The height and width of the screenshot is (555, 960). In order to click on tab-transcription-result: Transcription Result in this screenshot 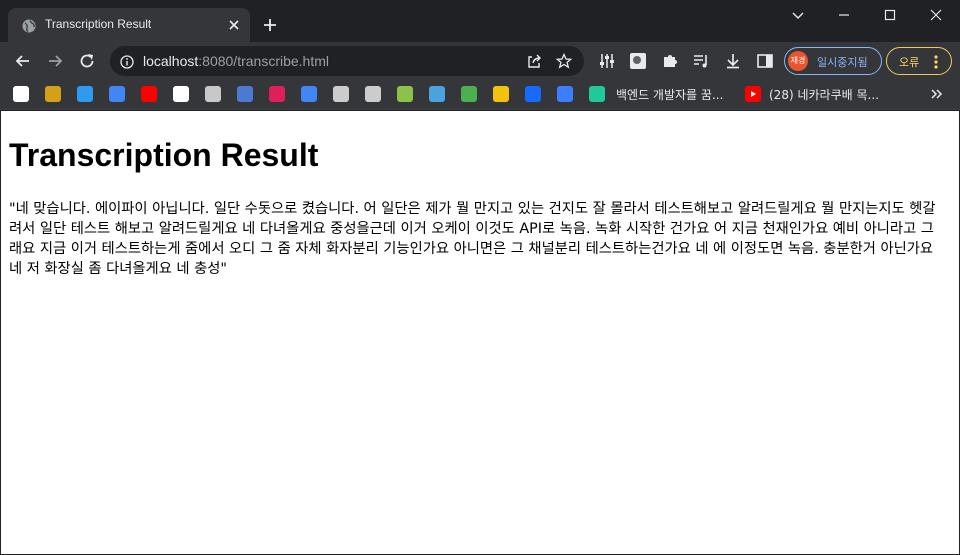, I will do `click(129, 25)`.